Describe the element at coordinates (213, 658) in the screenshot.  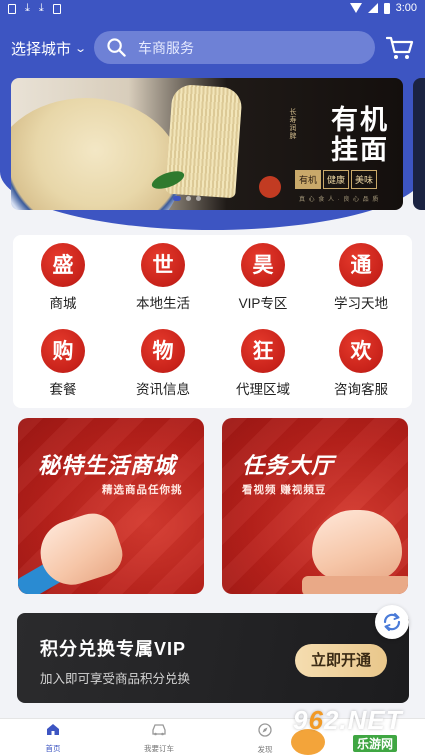
I see `vip-promo-bar: 积分兑换专属VIP 加入即可享受商品积分兑换 立即开通` at that location.